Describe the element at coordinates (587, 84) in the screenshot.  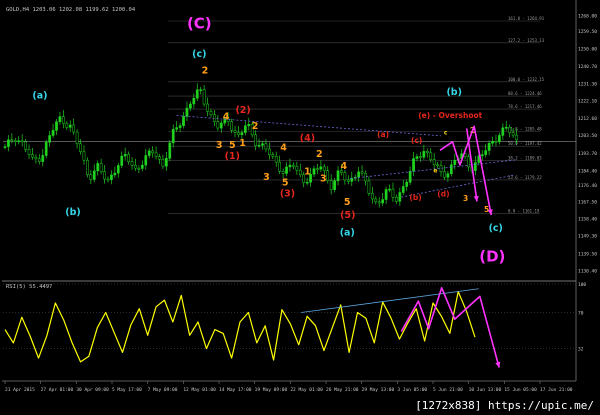
I see `price-tick-label: 1231.30` at that location.